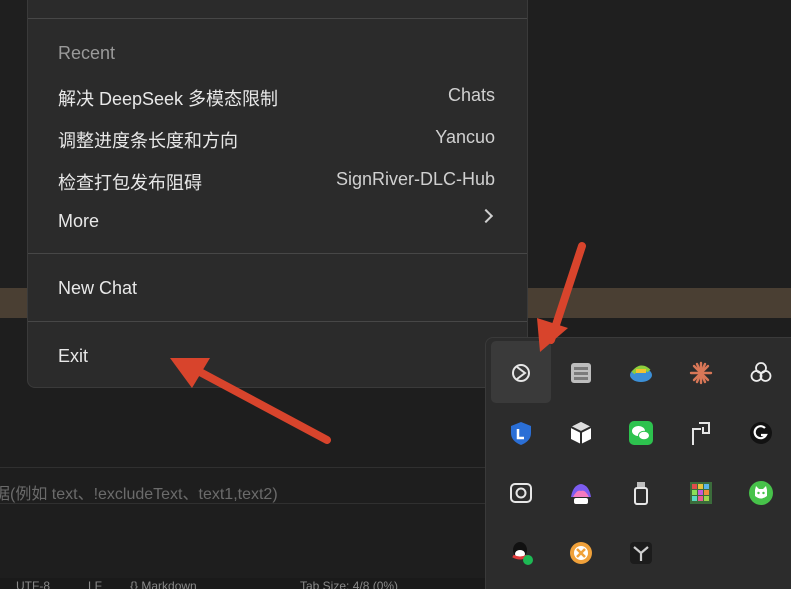 This screenshot has width=791, height=589. I want to click on annotation-arrow-shaft, so click(256, 402).